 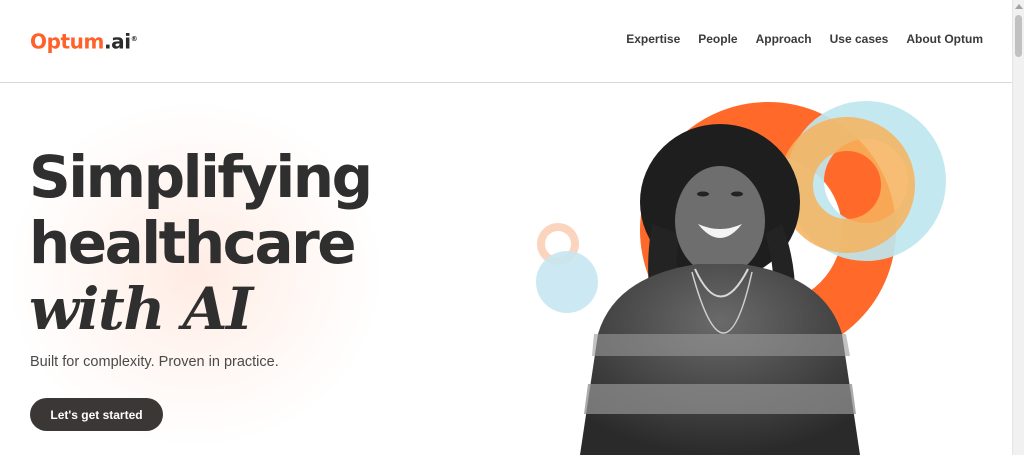 I want to click on nav-link-about-optum: About Optum, so click(x=944, y=39).